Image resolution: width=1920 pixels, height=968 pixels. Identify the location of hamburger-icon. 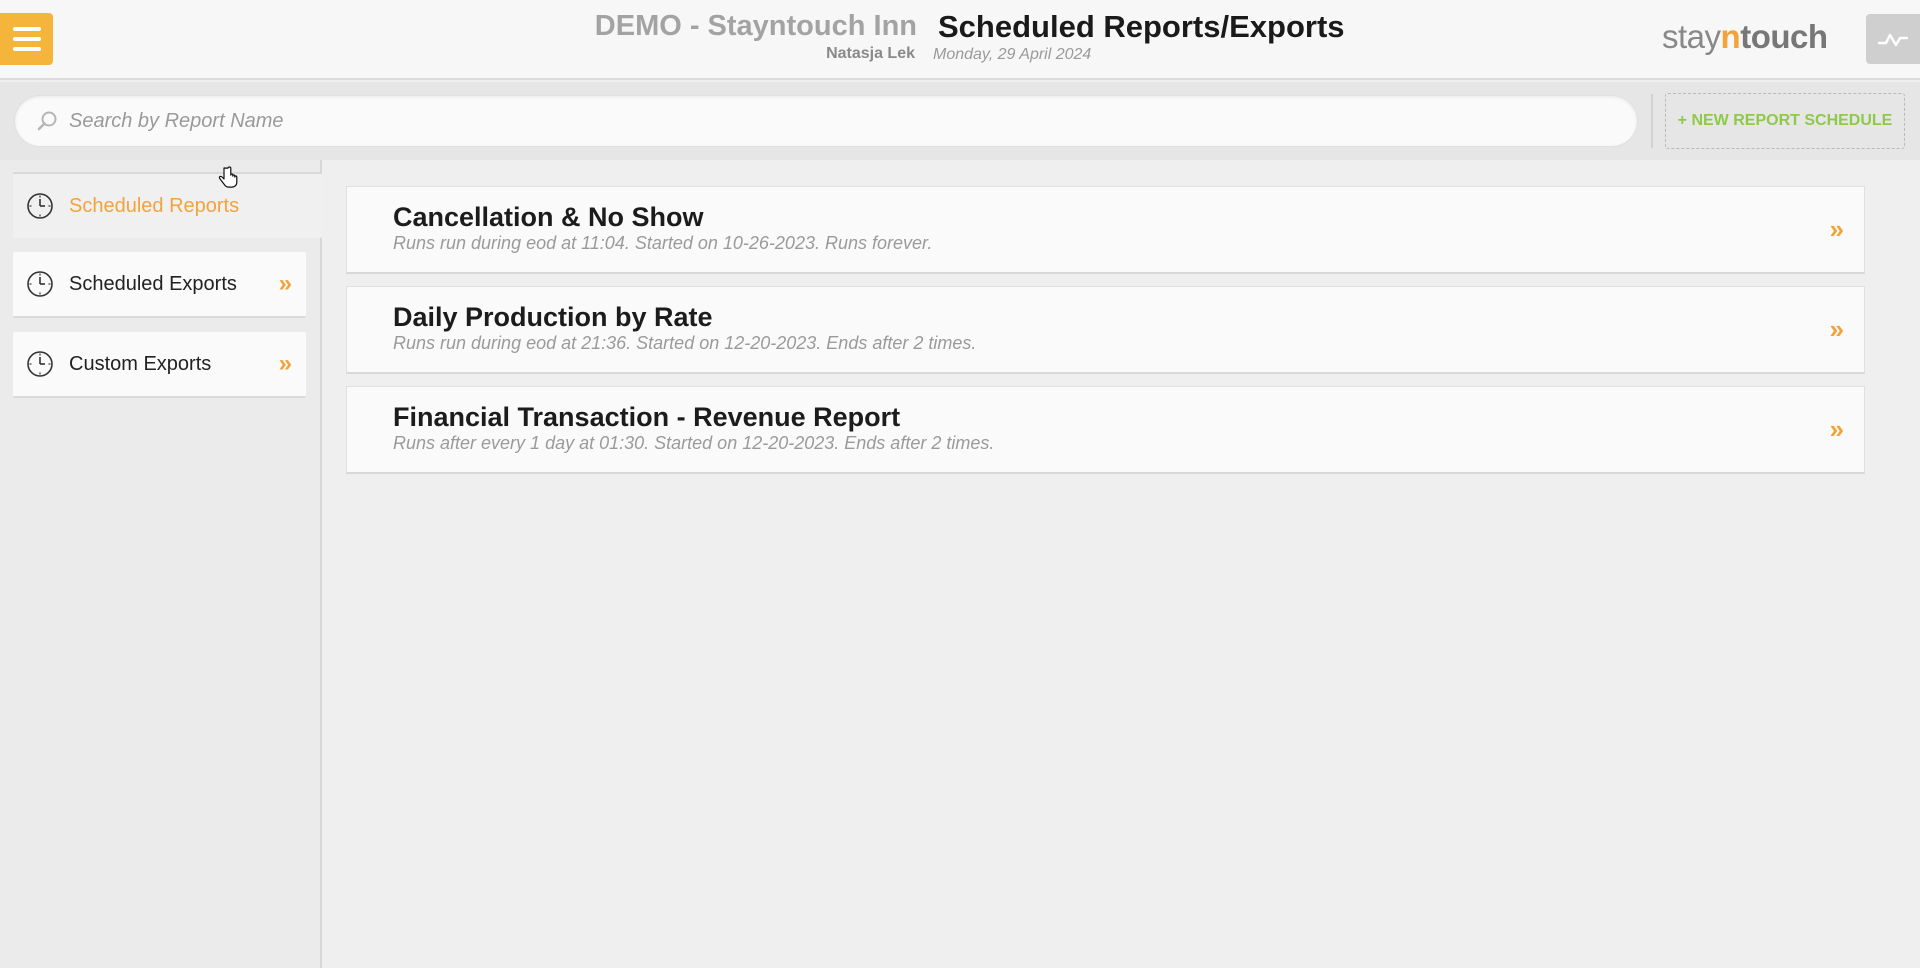
(26, 29).